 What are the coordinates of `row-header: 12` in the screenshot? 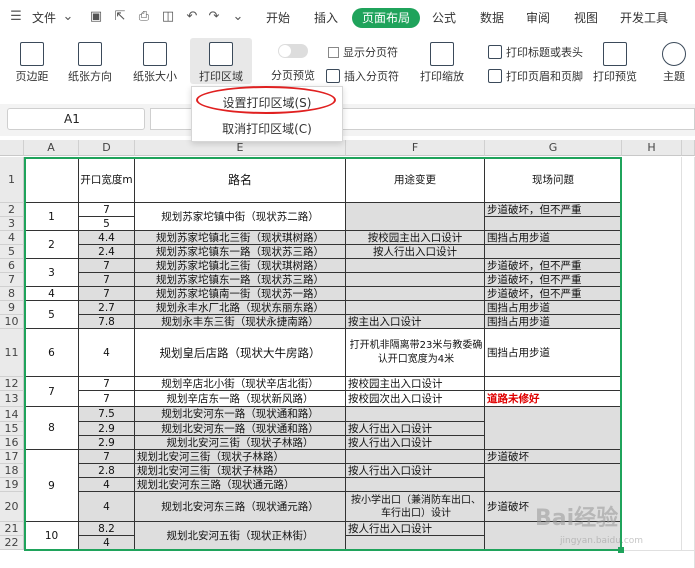 It's located at (12, 384).